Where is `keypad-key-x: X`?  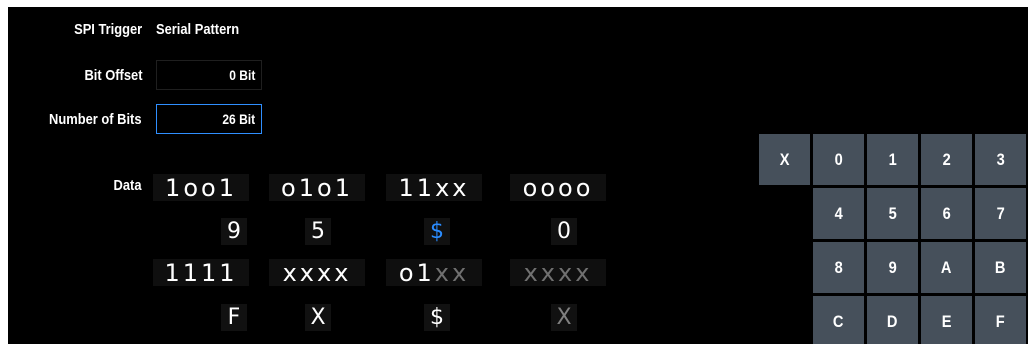
keypad-key-x: X is located at coordinates (784, 159).